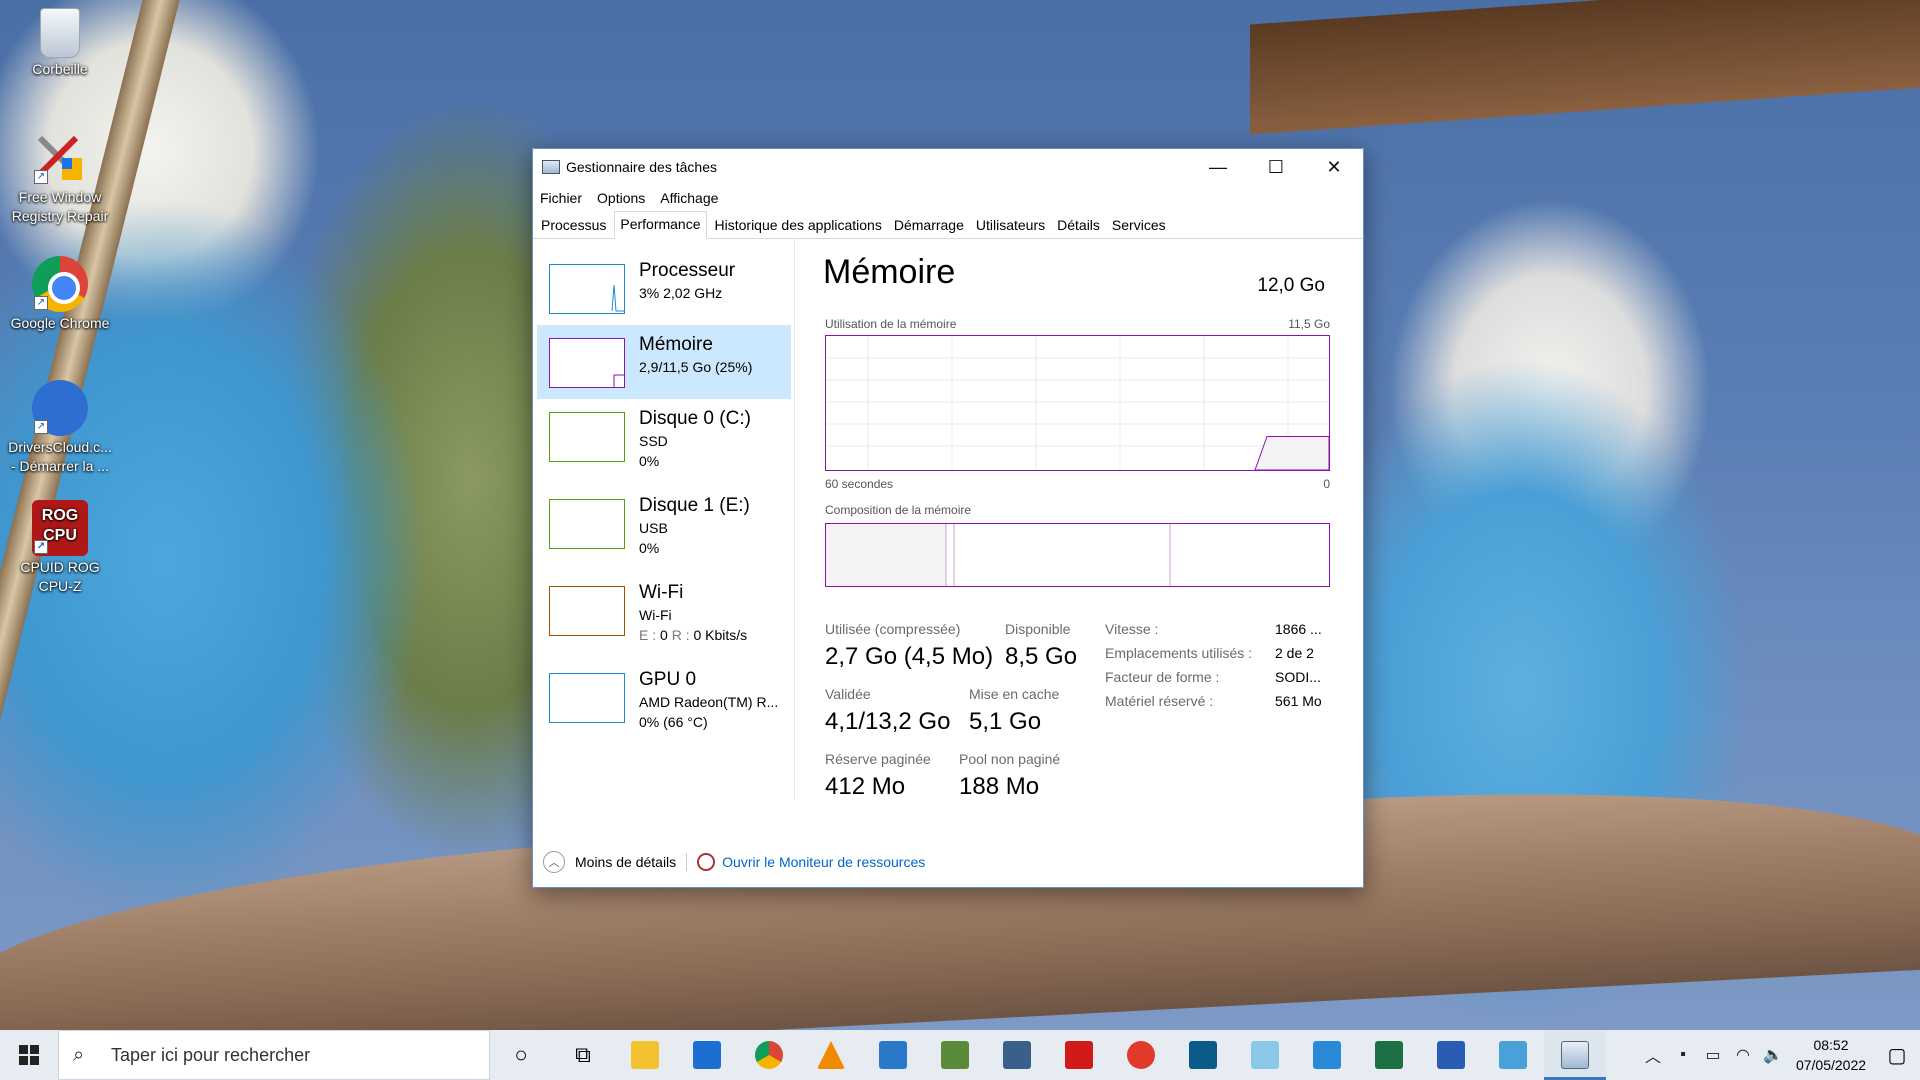 Image resolution: width=1920 pixels, height=1080 pixels. I want to click on vlc-icon, so click(831, 1055).